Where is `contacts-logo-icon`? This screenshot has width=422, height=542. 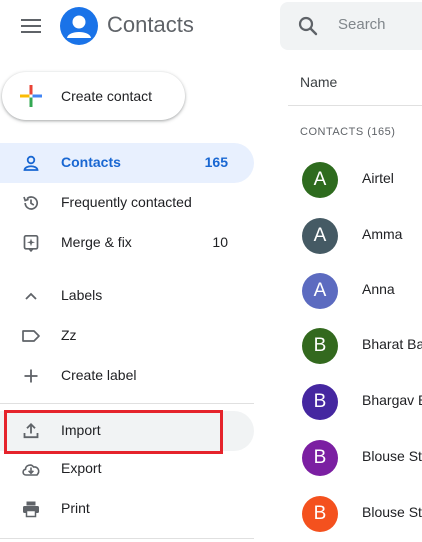
contacts-logo-icon is located at coordinates (79, 26).